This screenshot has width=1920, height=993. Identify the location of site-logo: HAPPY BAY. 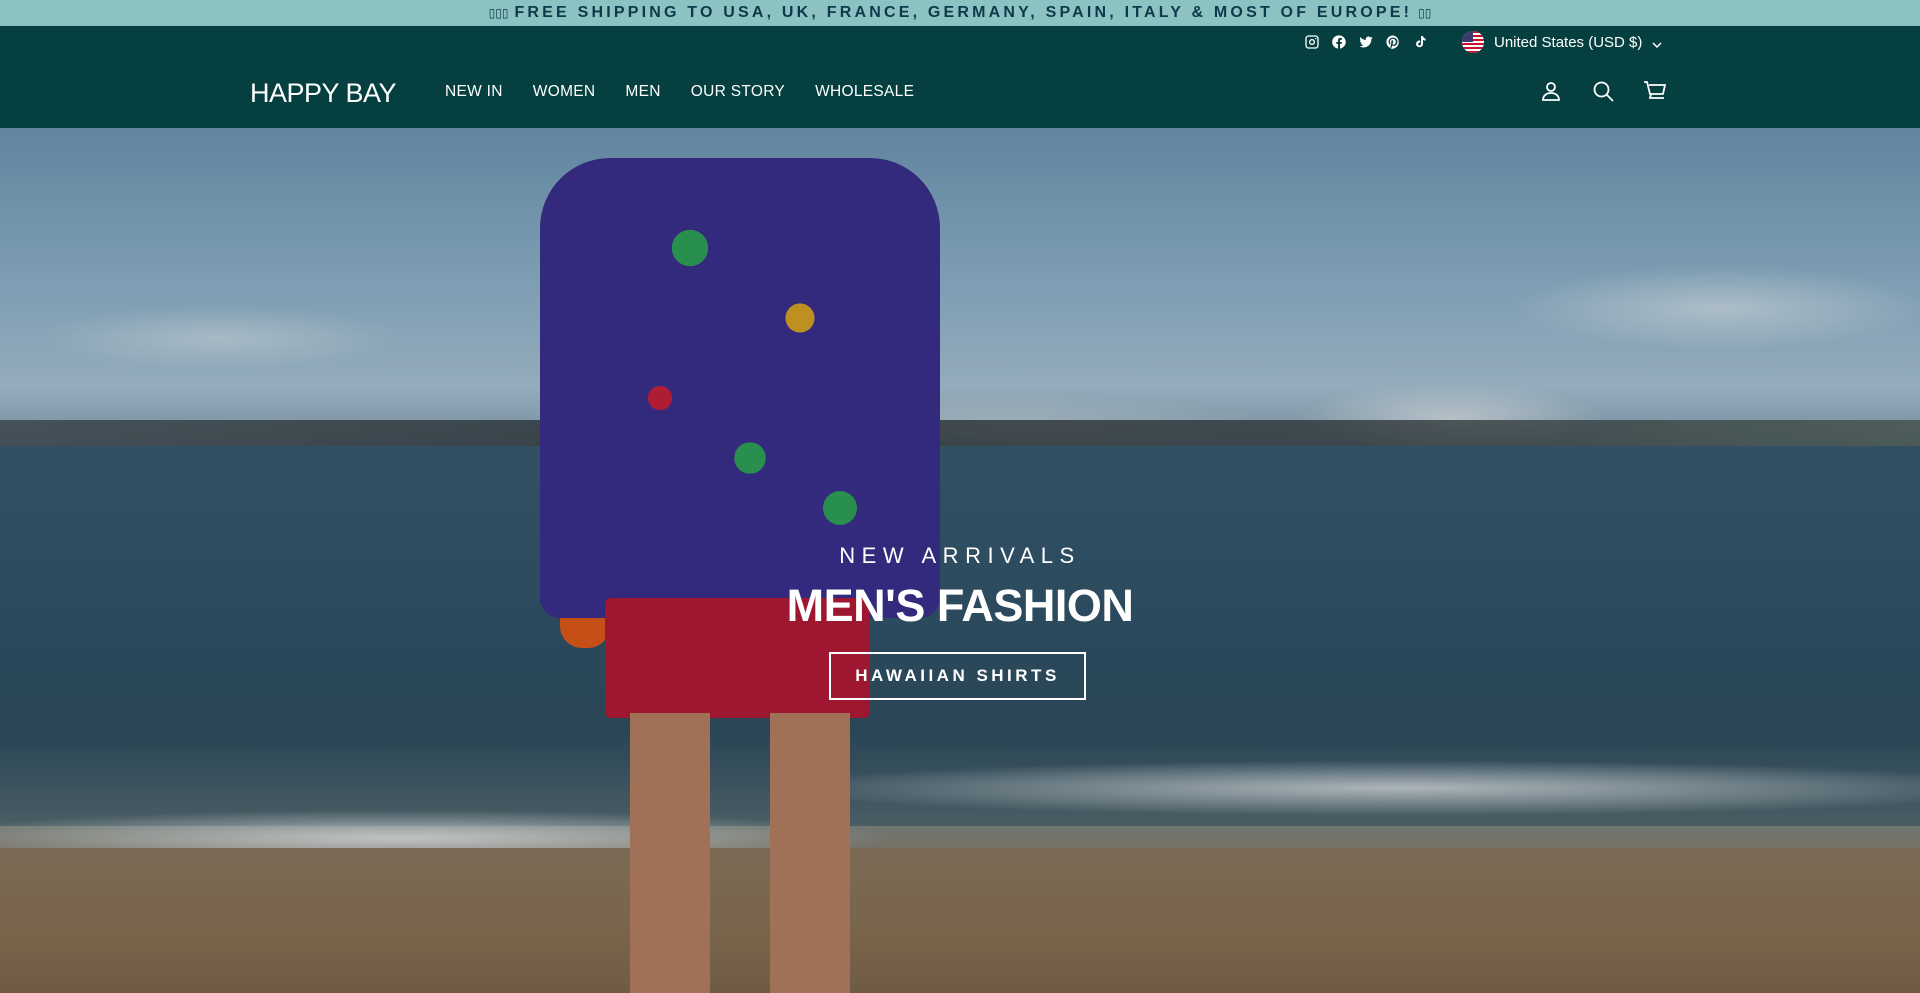
(323, 93).